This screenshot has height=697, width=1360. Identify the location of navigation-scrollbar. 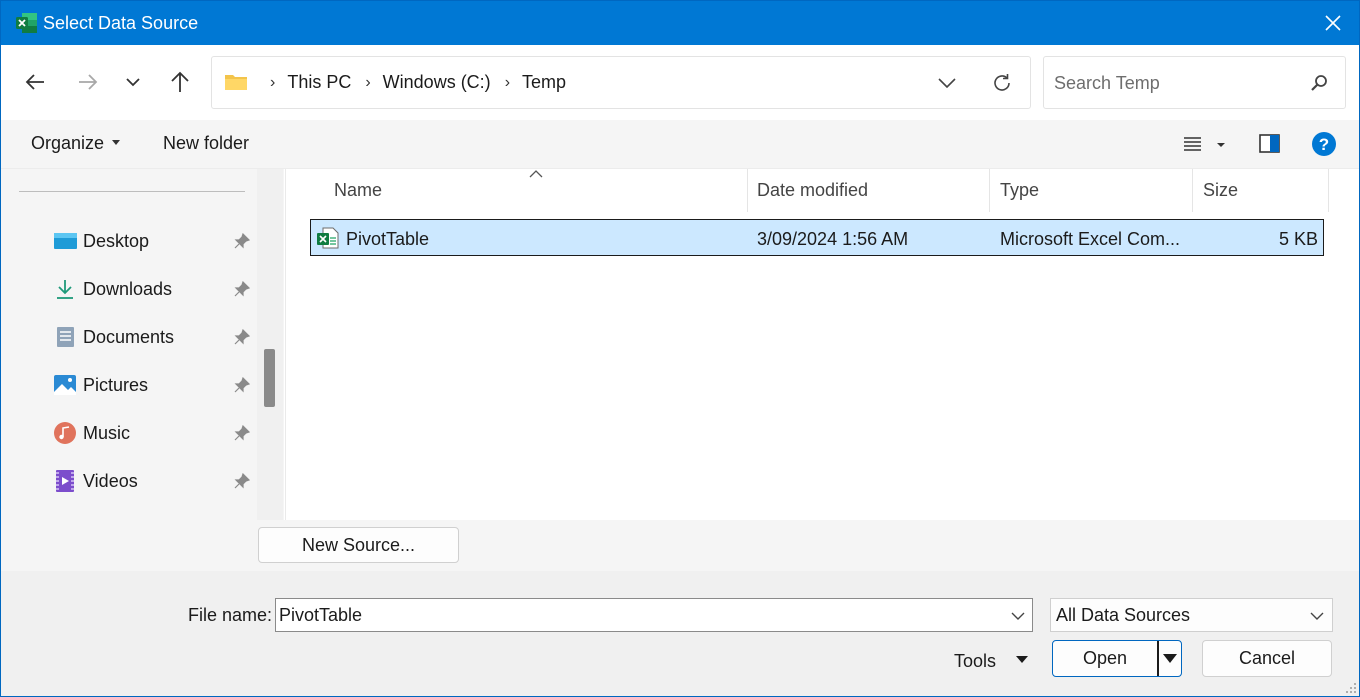
(270, 344).